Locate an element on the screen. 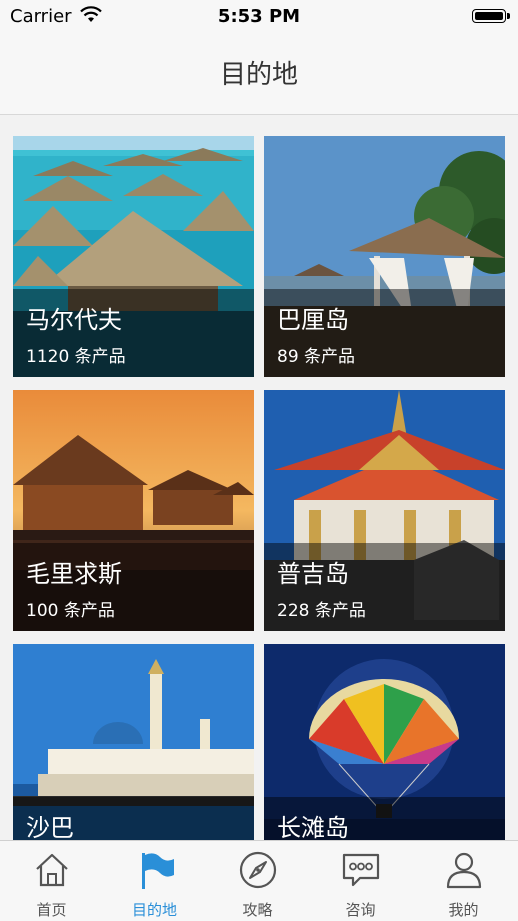 The height and width of the screenshot is (921, 518). destination-name: 沙巴 is located at coordinates (50, 827).